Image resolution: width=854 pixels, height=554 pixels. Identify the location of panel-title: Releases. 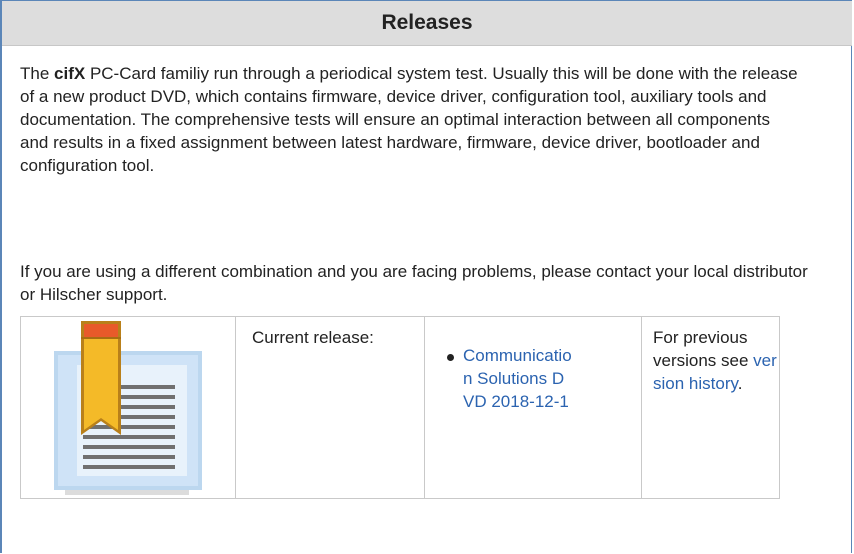
(427, 22).